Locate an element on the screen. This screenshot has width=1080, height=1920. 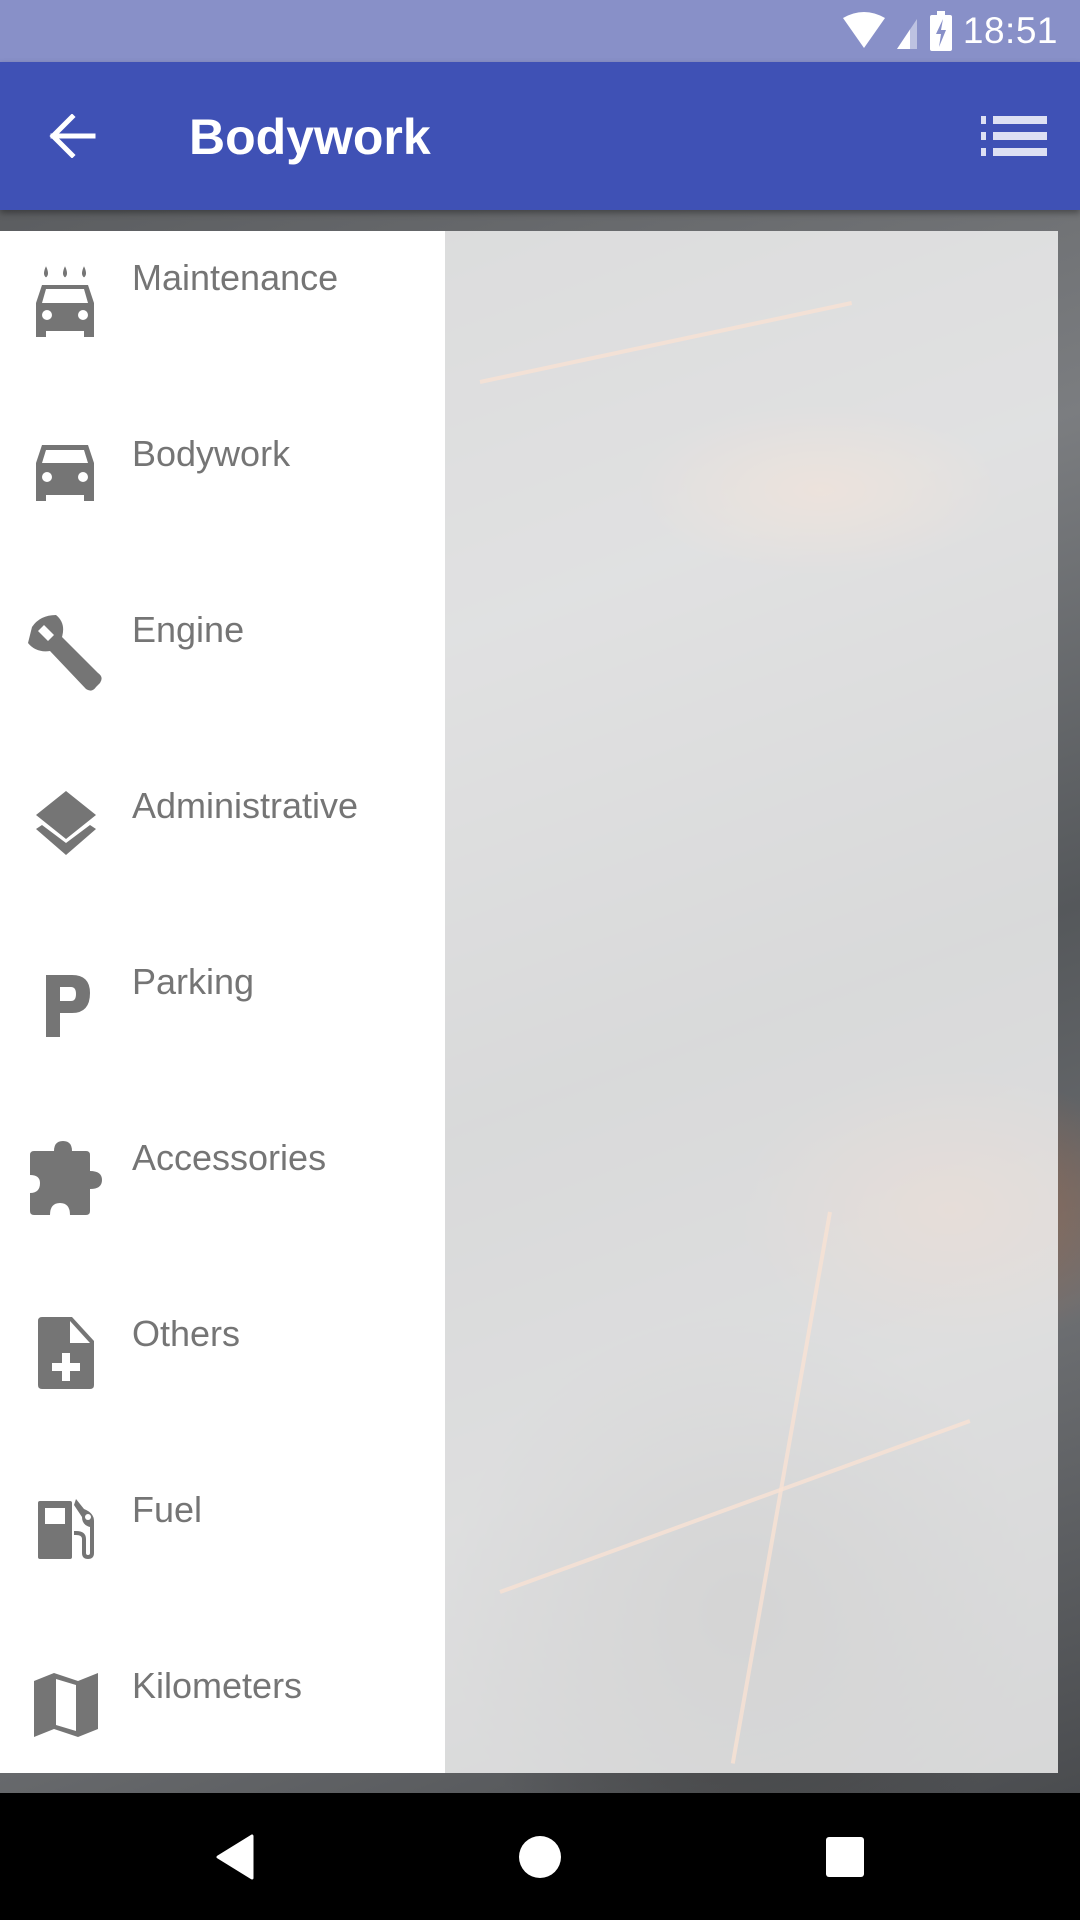
status-bar: 18:51 is located at coordinates (540, 31).